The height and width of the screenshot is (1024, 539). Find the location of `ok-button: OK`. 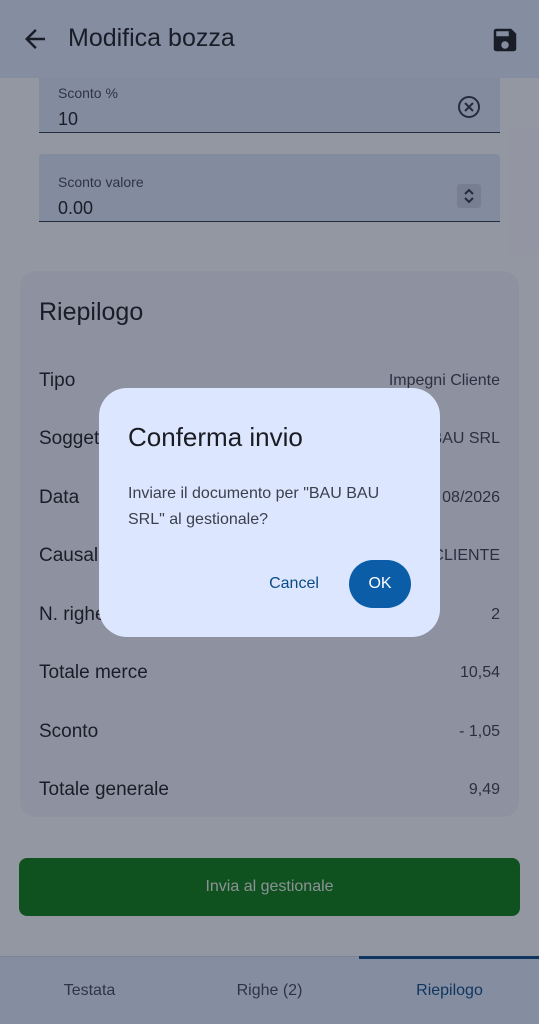

ok-button: OK is located at coordinates (380, 584).